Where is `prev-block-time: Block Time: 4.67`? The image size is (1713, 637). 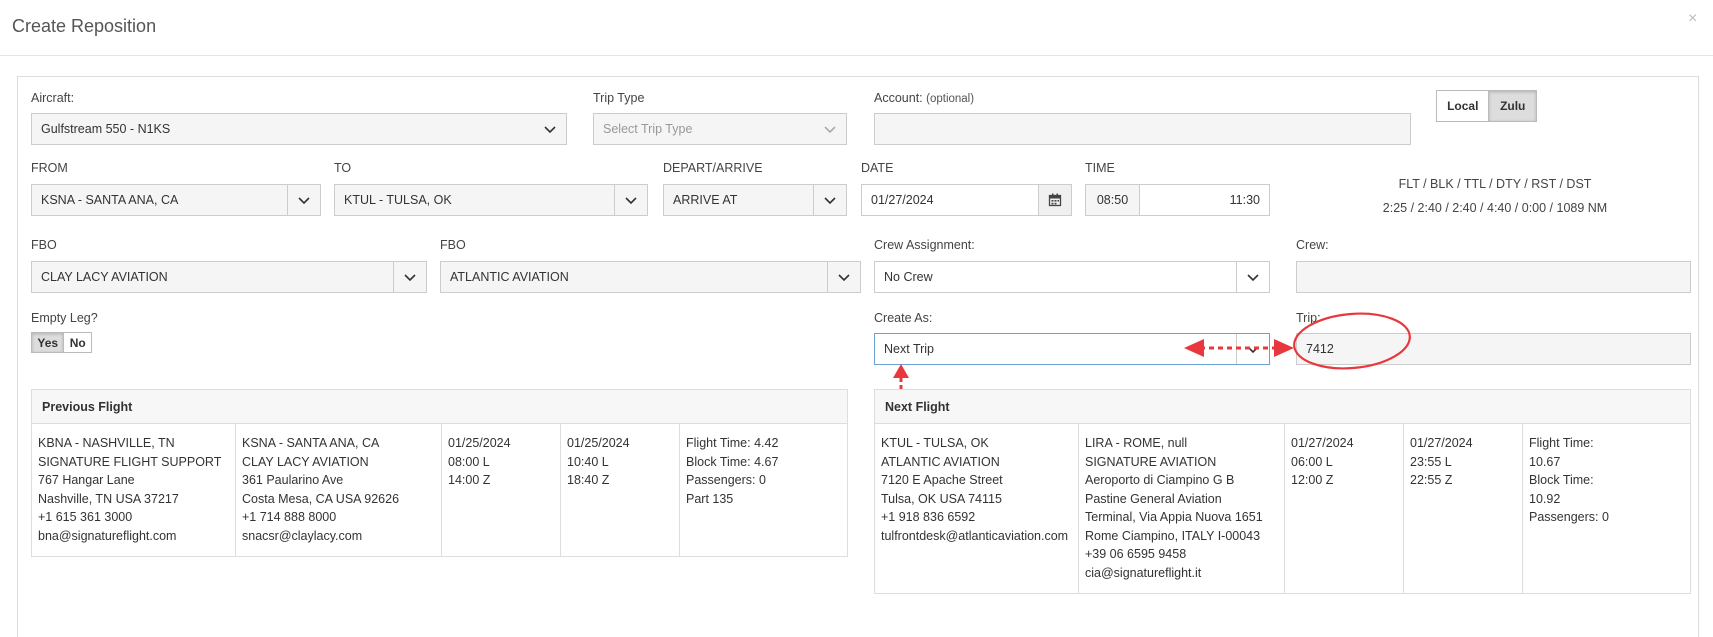 prev-block-time: Block Time: 4.67 is located at coordinates (732, 461).